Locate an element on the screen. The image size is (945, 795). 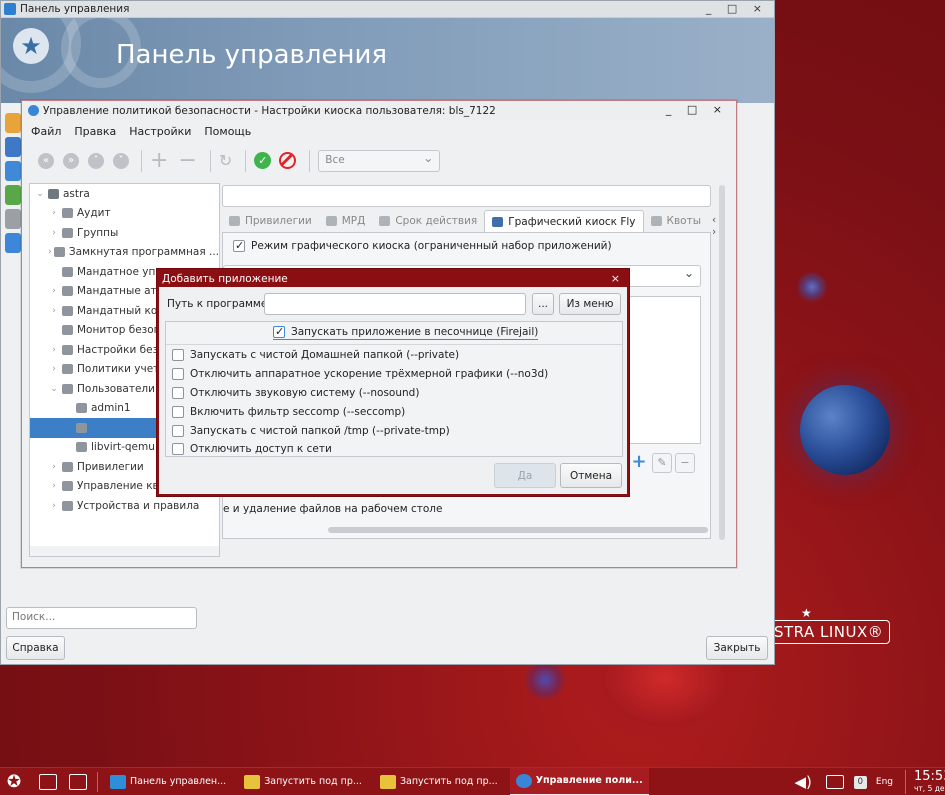
tab-scroll-arrows: ‹ › is located at coordinates (714, 224).